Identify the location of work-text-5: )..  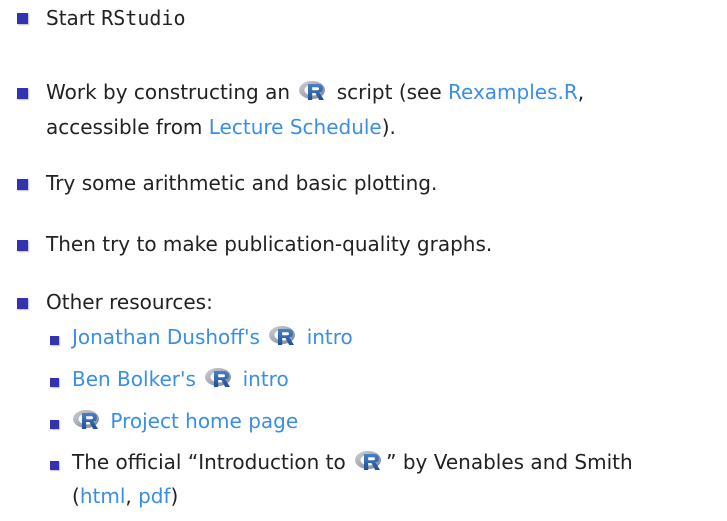
(388, 127).